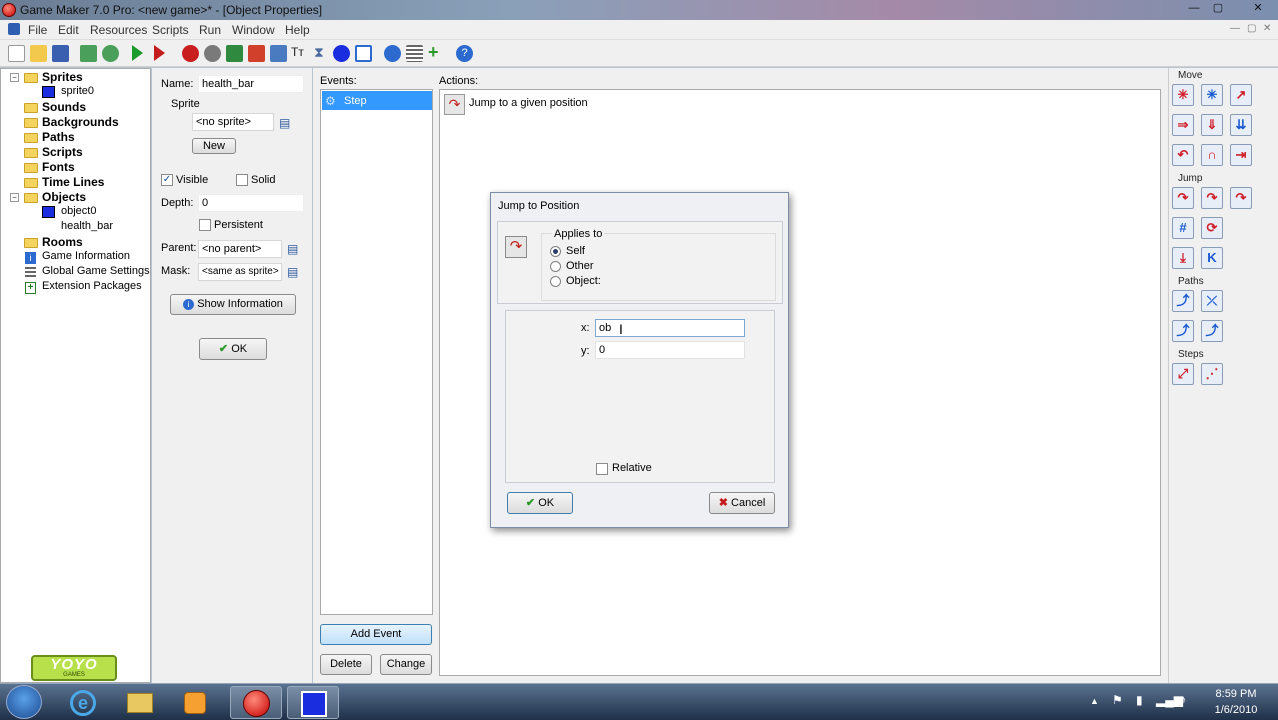  What do you see at coordinates (140, 702) in the screenshot?
I see `taskbar-explorer` at bounding box center [140, 702].